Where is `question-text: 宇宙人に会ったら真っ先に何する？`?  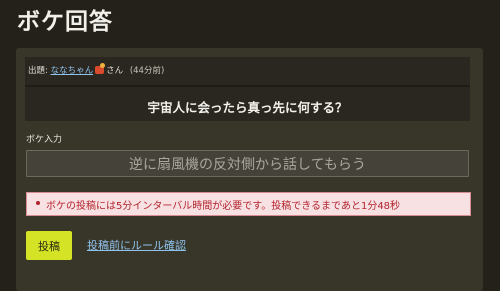
question-text: 宇宙人に会ったら真っ先に何する？ is located at coordinates (247, 107).